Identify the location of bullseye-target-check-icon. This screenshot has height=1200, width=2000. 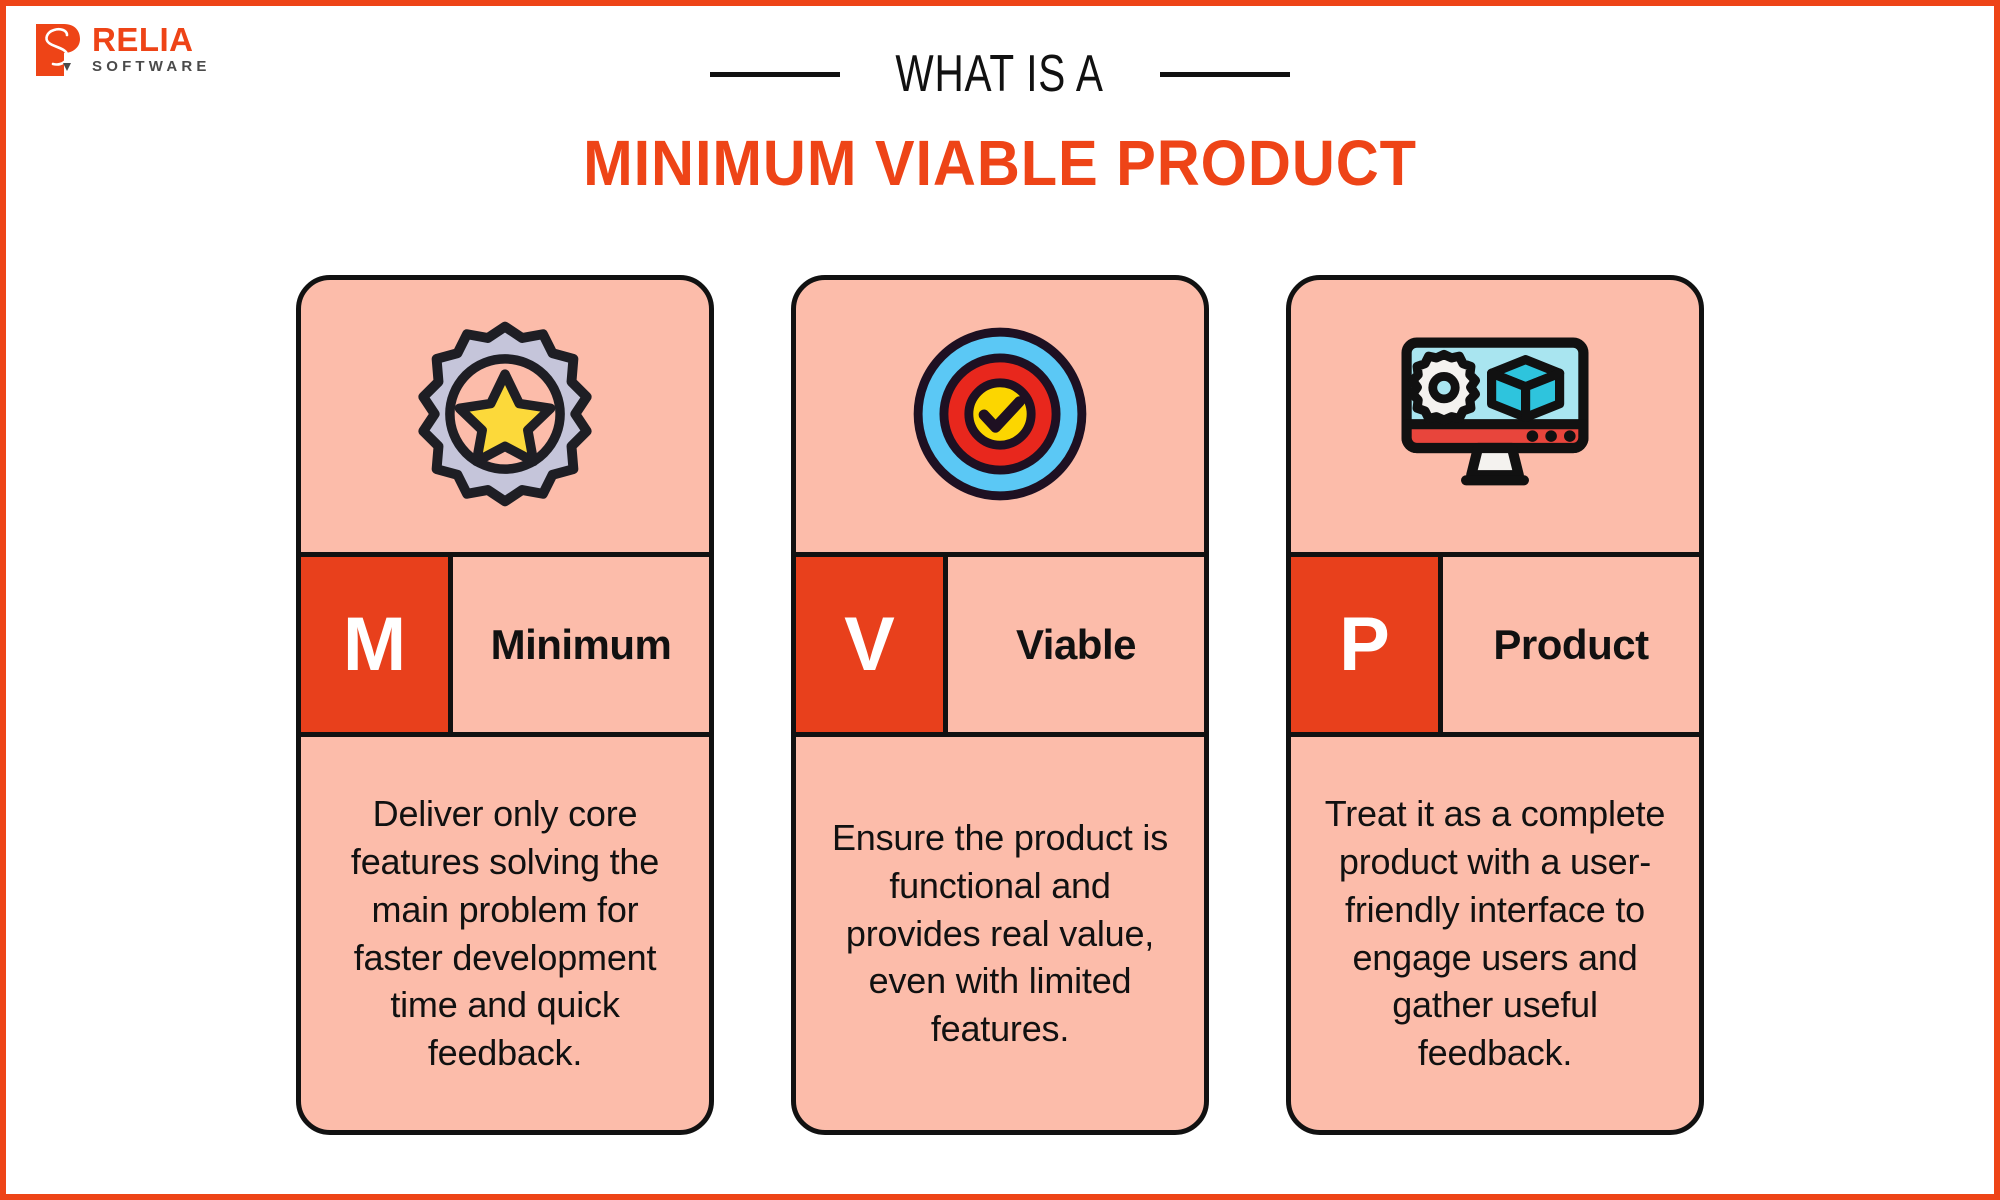
(1000, 416).